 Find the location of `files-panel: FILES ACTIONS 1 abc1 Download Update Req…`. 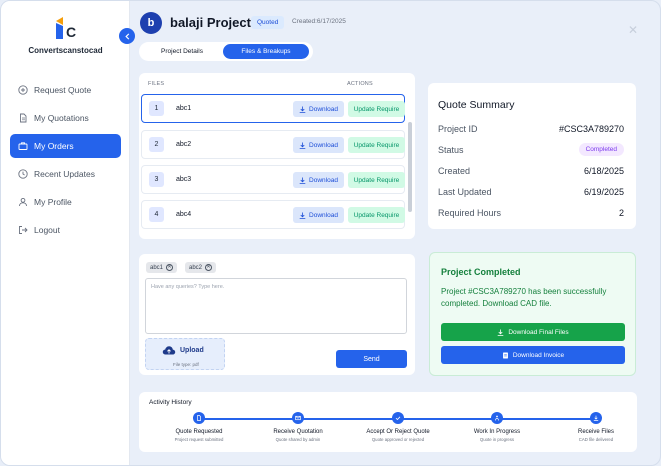

files-panel: FILES ACTIONS 1 abc1 Download Update Req… is located at coordinates (277, 156).